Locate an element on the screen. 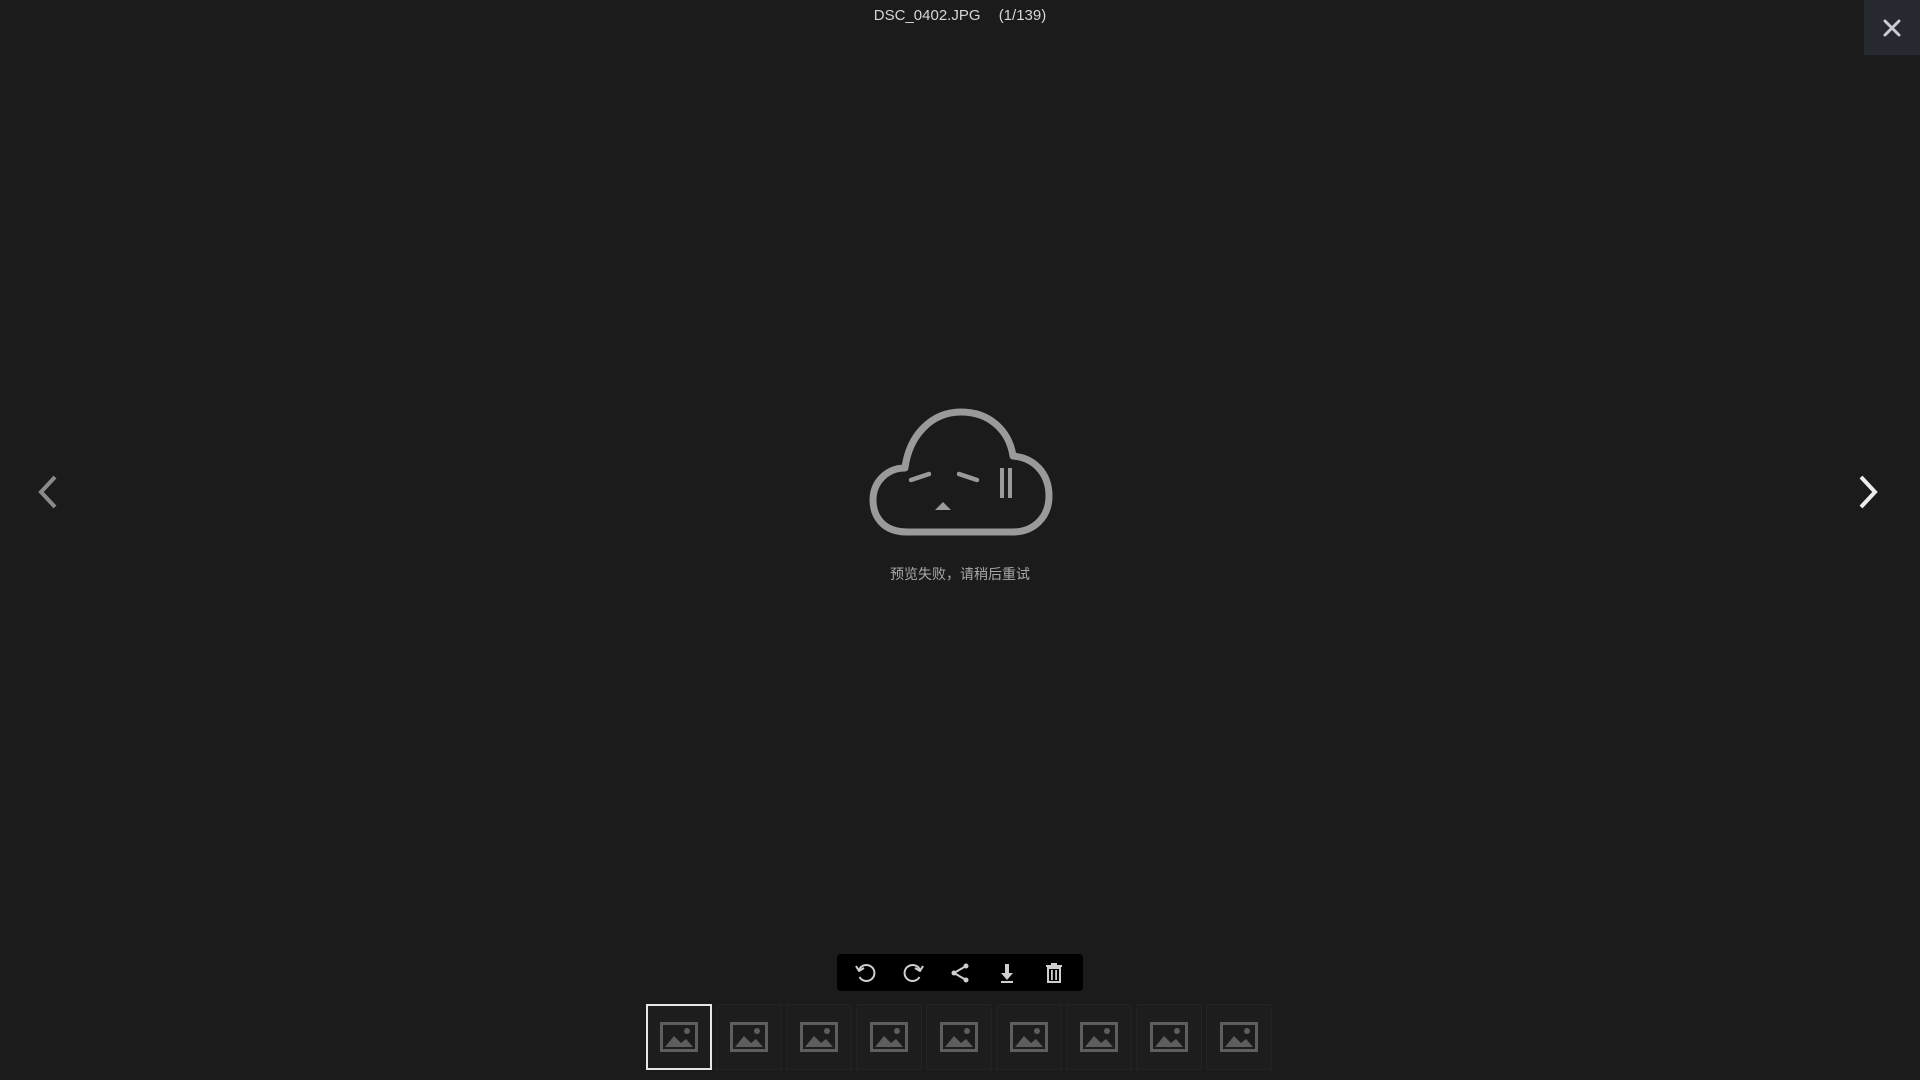  title-bar: DSC_0402.JPG (1/139) is located at coordinates (960, 16).